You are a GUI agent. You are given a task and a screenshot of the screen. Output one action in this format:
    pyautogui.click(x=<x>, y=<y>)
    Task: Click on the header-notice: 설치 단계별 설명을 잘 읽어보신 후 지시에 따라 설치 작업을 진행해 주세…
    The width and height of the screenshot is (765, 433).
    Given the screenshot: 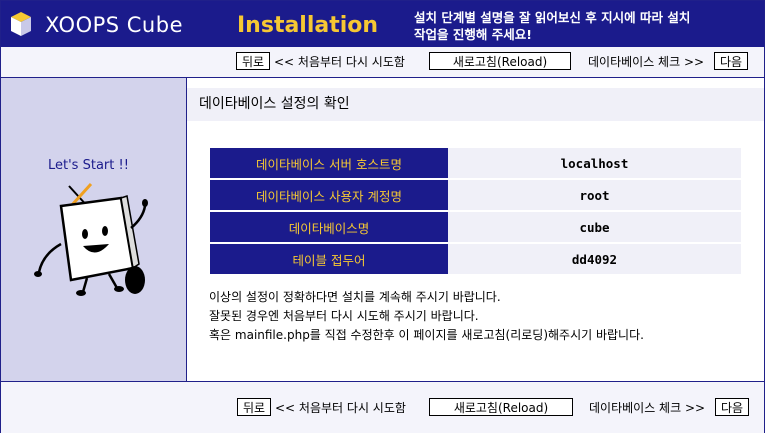 What is the action you would take?
    pyautogui.click(x=586, y=26)
    